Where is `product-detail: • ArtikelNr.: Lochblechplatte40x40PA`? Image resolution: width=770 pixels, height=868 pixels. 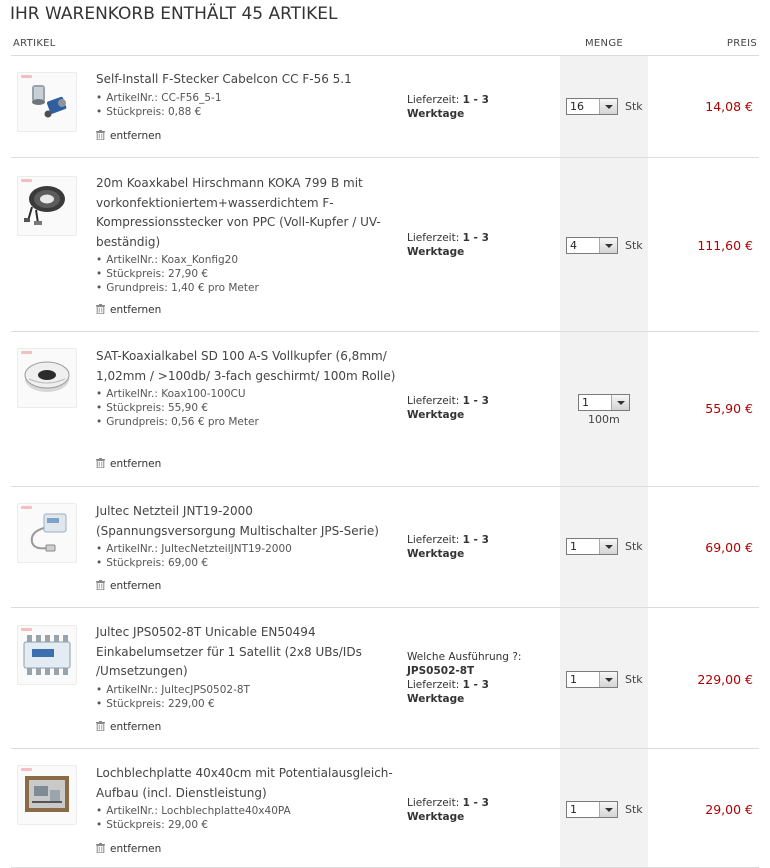
product-detail: • ArtikelNr.: Lochblechplatte40x40PA is located at coordinates (193, 811).